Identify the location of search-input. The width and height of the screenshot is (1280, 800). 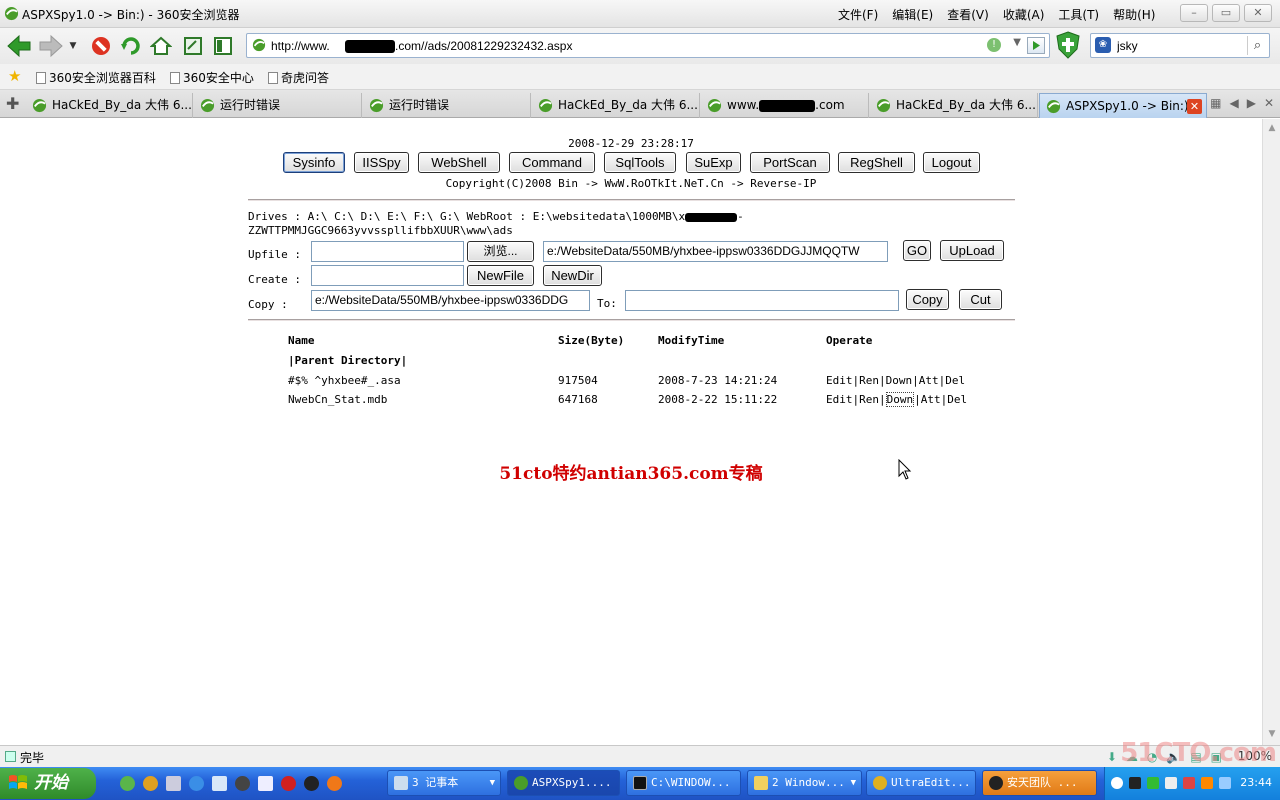
(1177, 45).